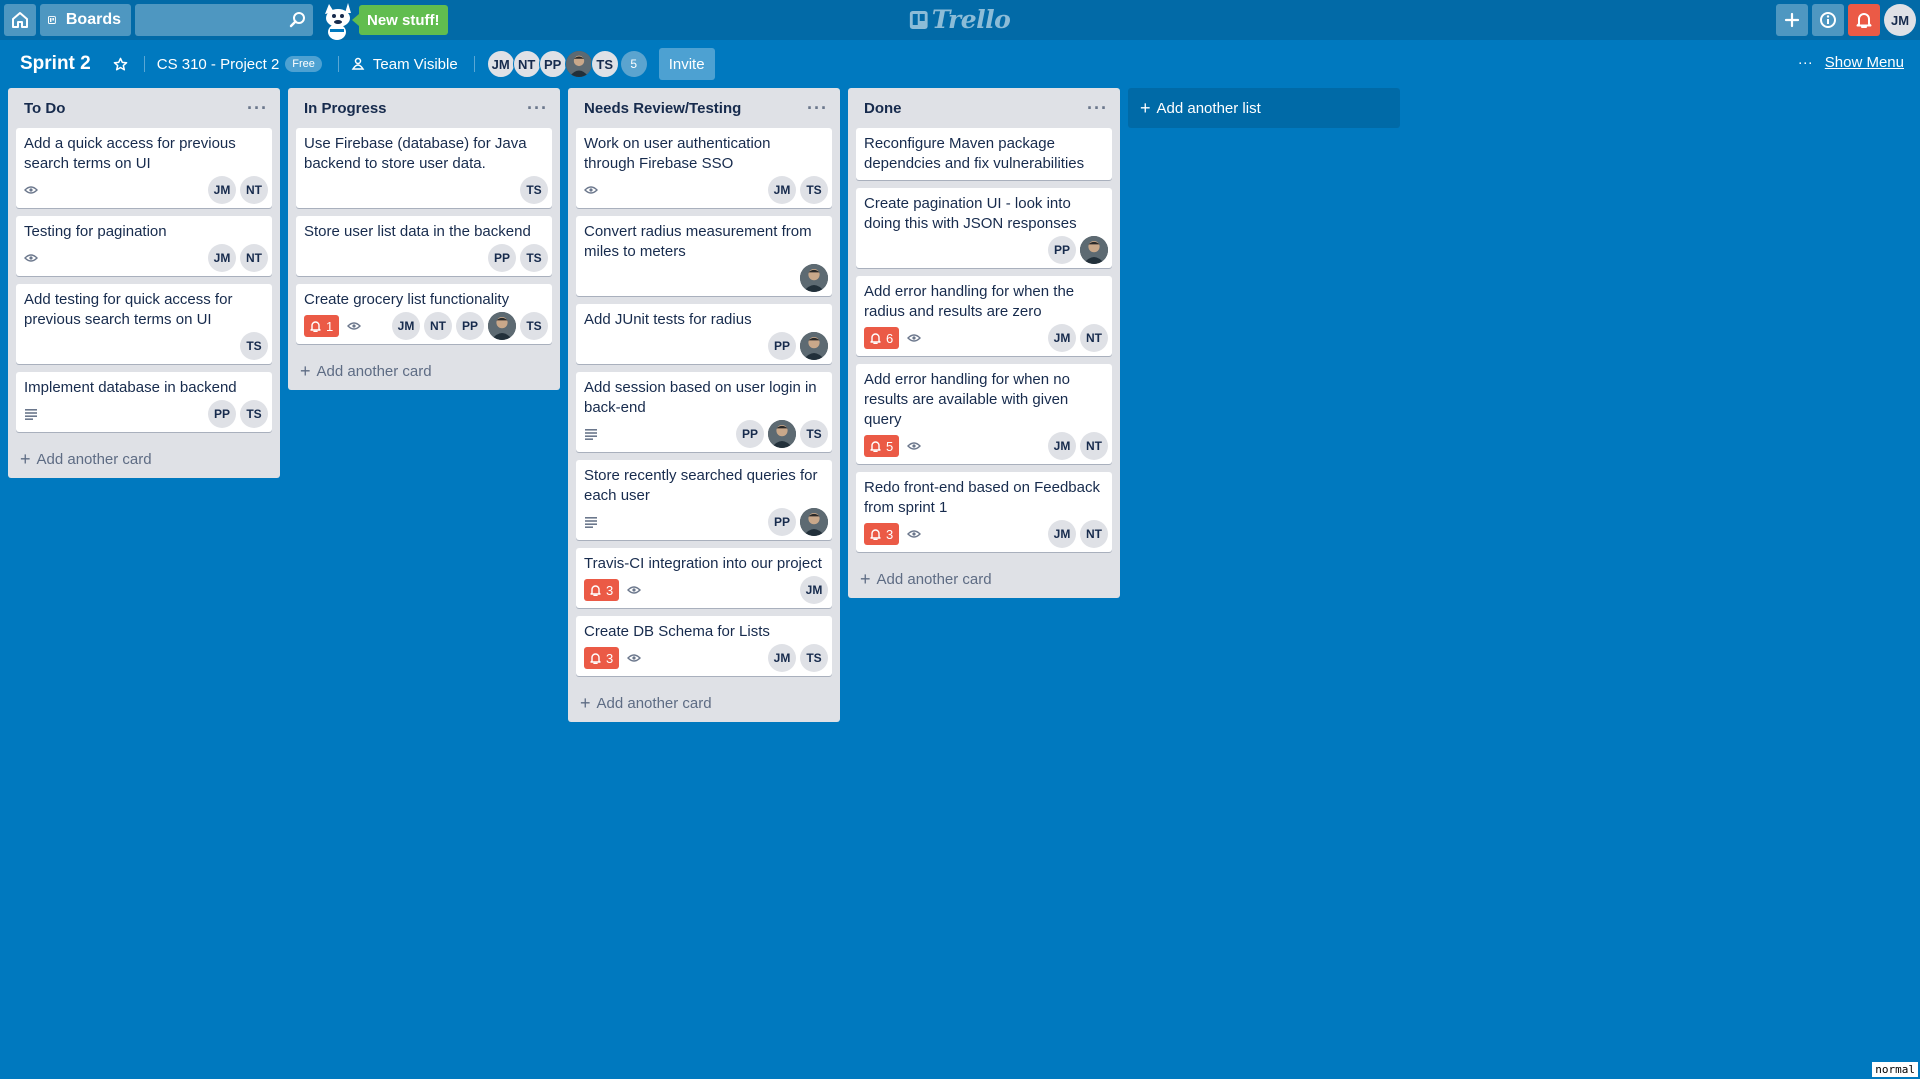 This screenshot has width=1920, height=1079. What do you see at coordinates (662, 108) in the screenshot?
I see `list-title: Needs Review/Testing` at bounding box center [662, 108].